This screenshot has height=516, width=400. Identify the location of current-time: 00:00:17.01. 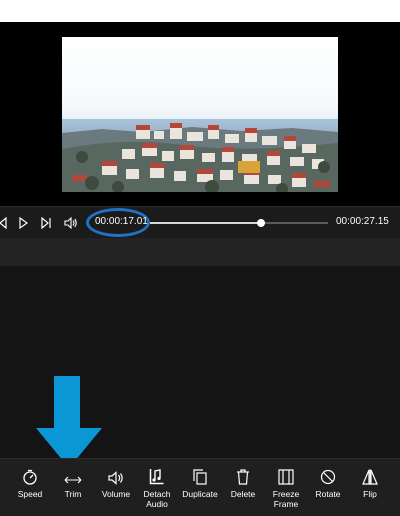
(121, 221).